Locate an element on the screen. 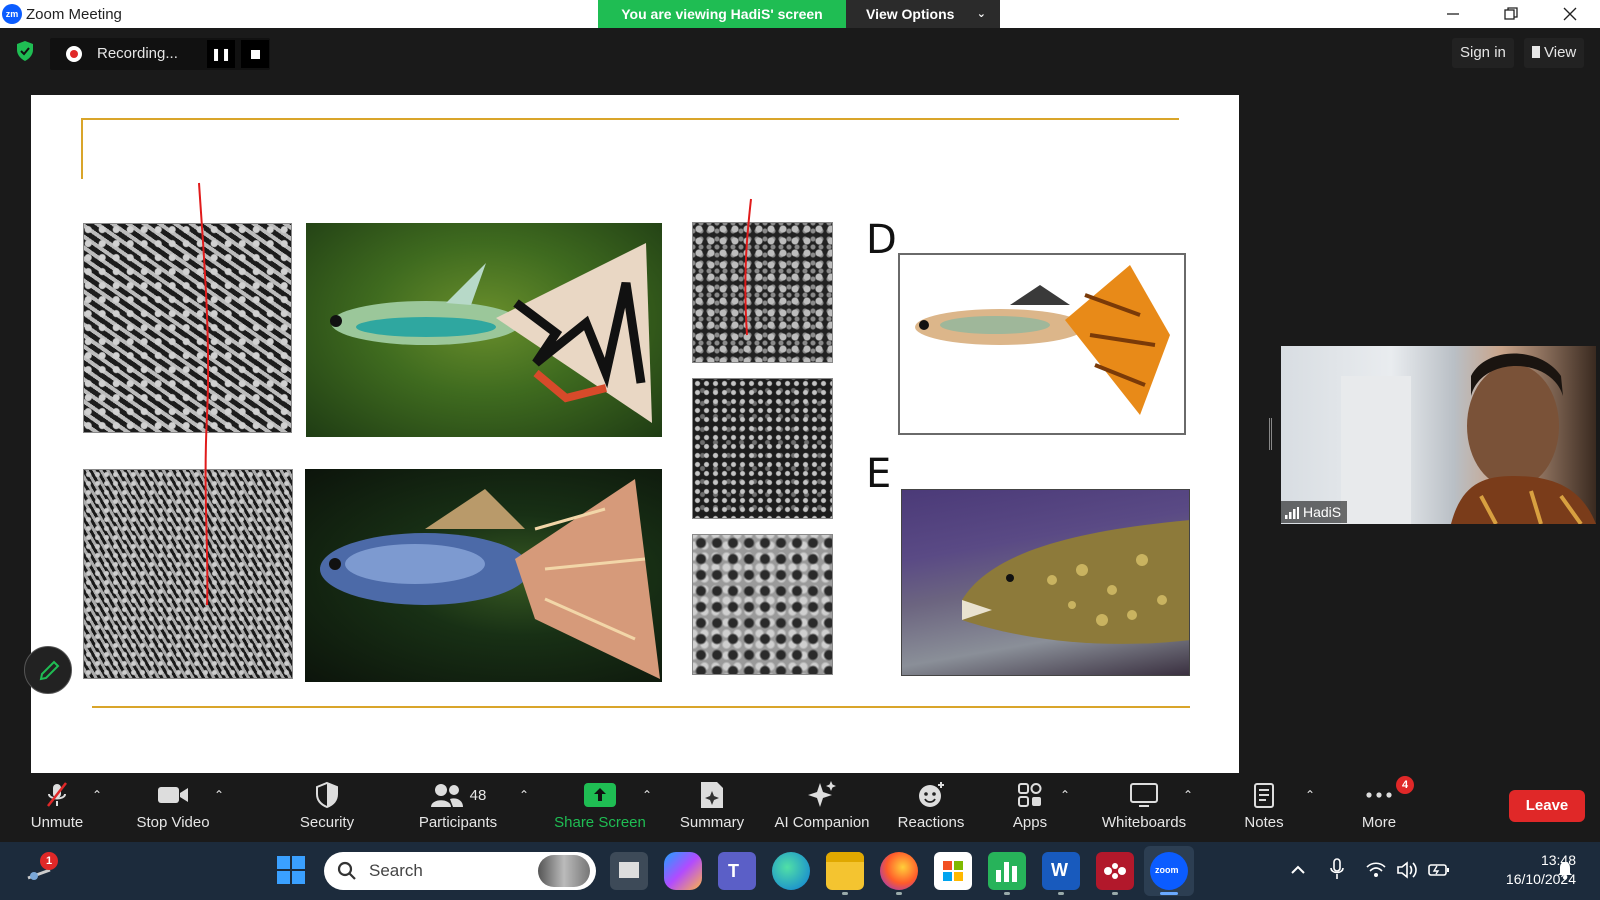  participant-name-tag: HadiS is located at coordinates (1314, 513).